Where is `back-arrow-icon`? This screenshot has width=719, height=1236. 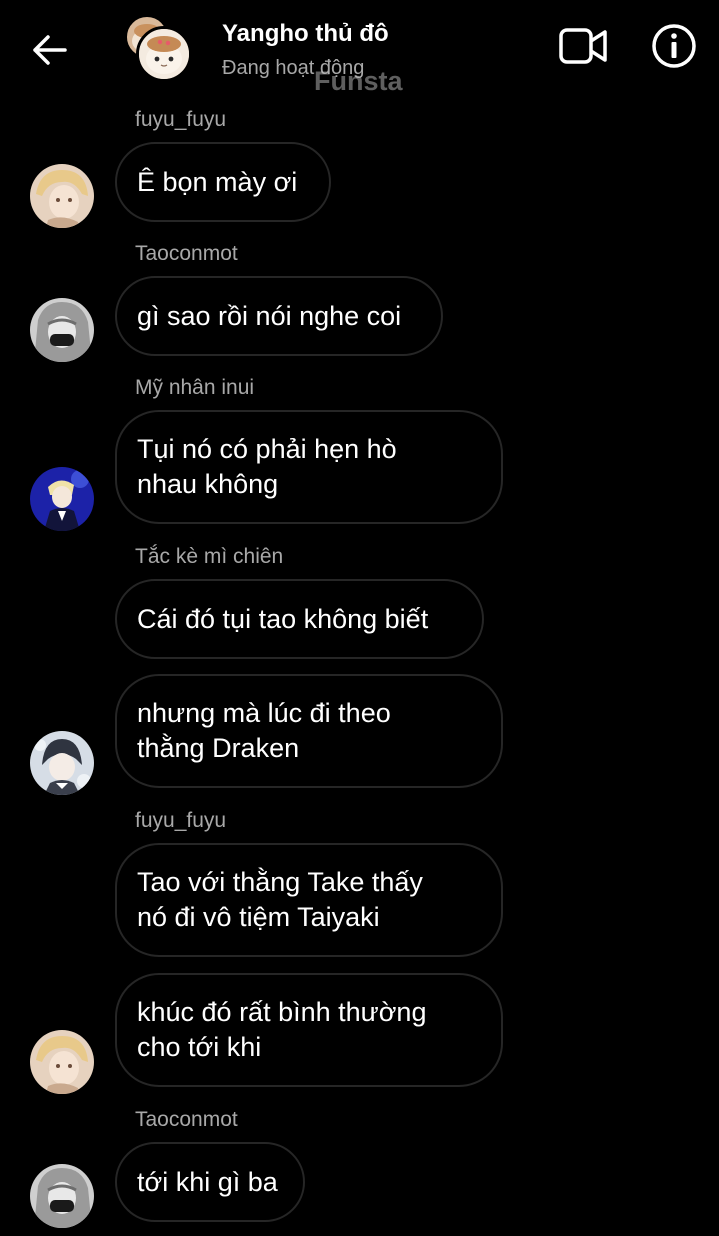 back-arrow-icon is located at coordinates (50, 50).